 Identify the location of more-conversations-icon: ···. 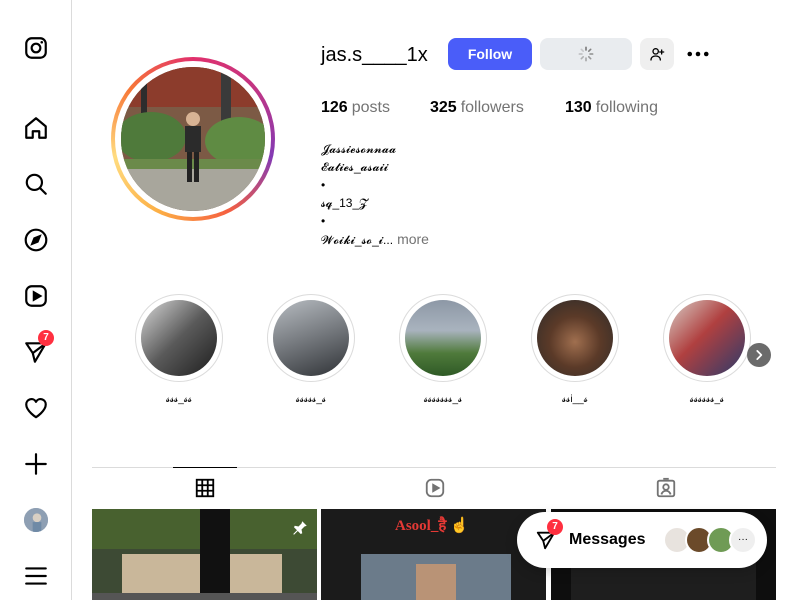
(743, 540).